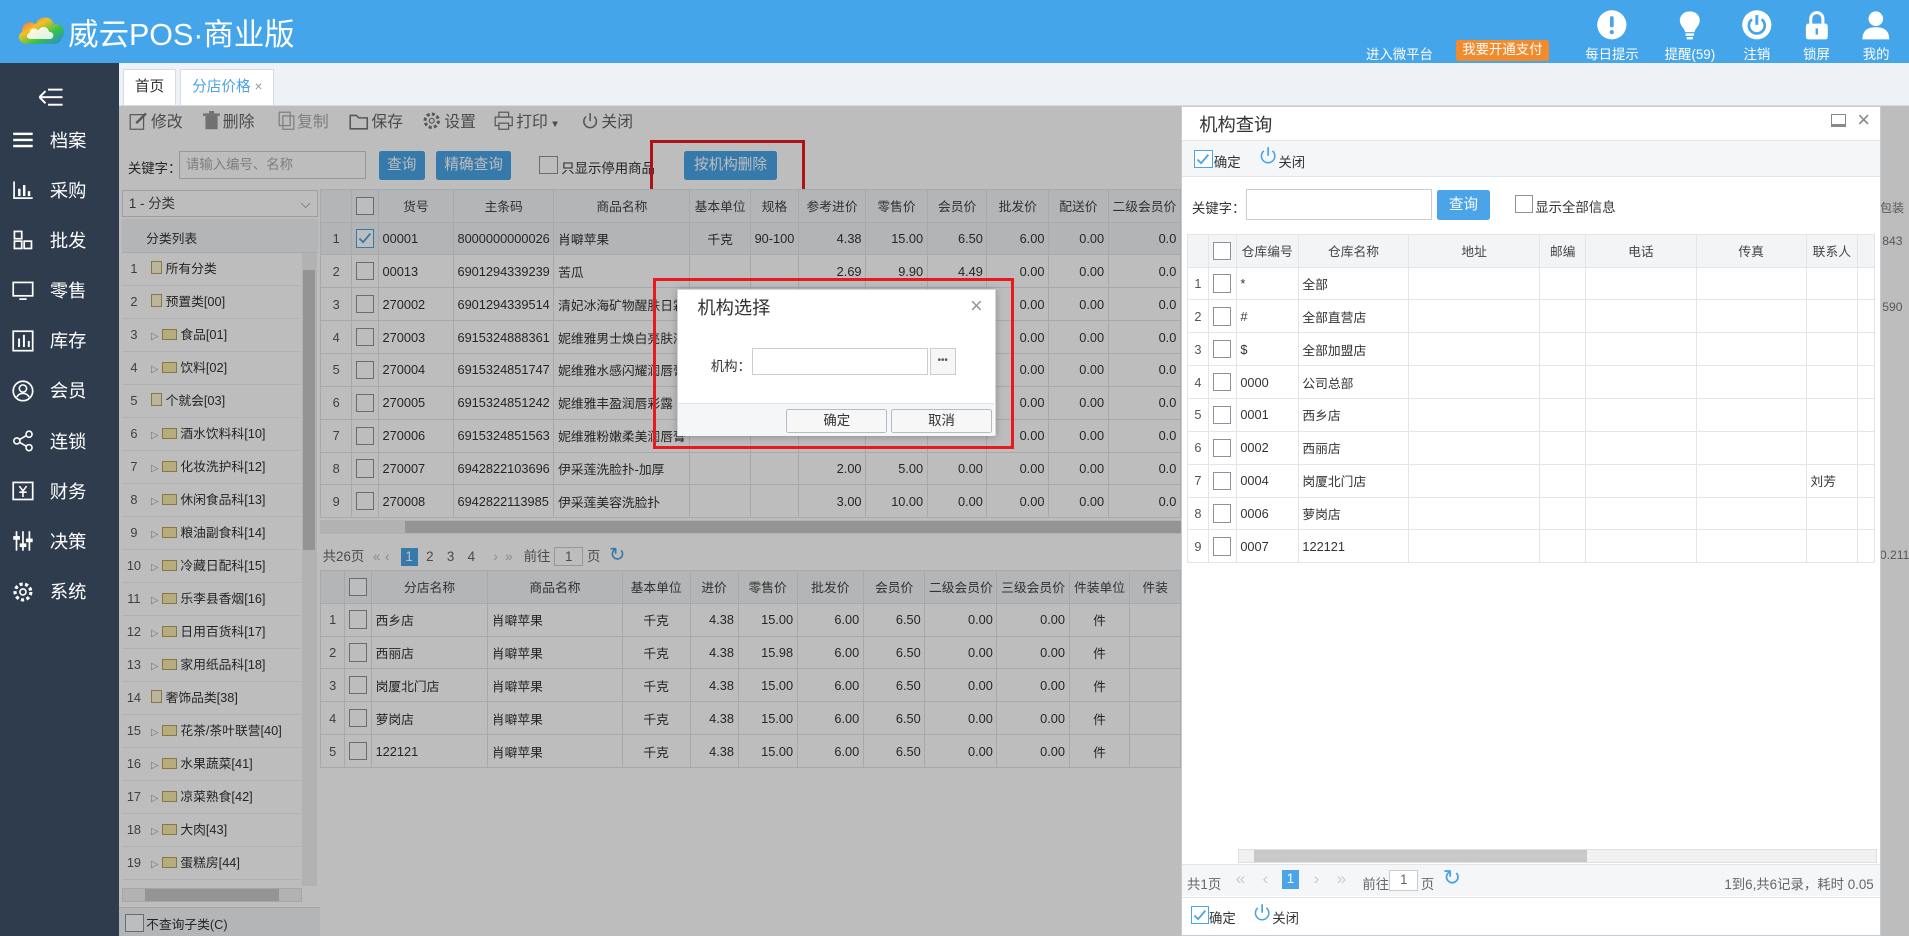  What do you see at coordinates (1563, 250) in the screenshot?
I see `org-col-header: 邮编` at bounding box center [1563, 250].